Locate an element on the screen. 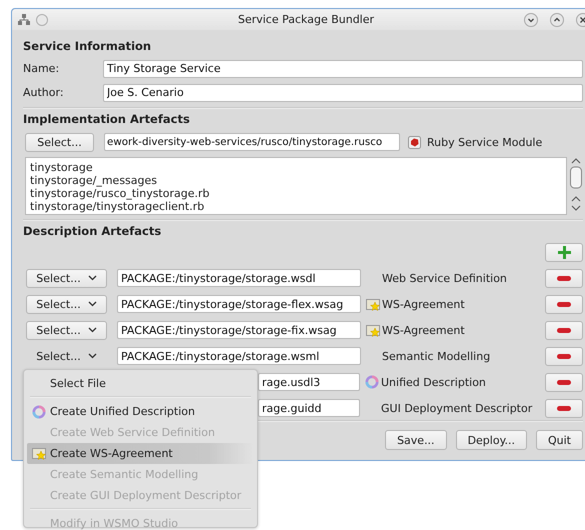 This screenshot has height=530, width=585. section-heading: Implementation Artefacts is located at coordinates (107, 119).